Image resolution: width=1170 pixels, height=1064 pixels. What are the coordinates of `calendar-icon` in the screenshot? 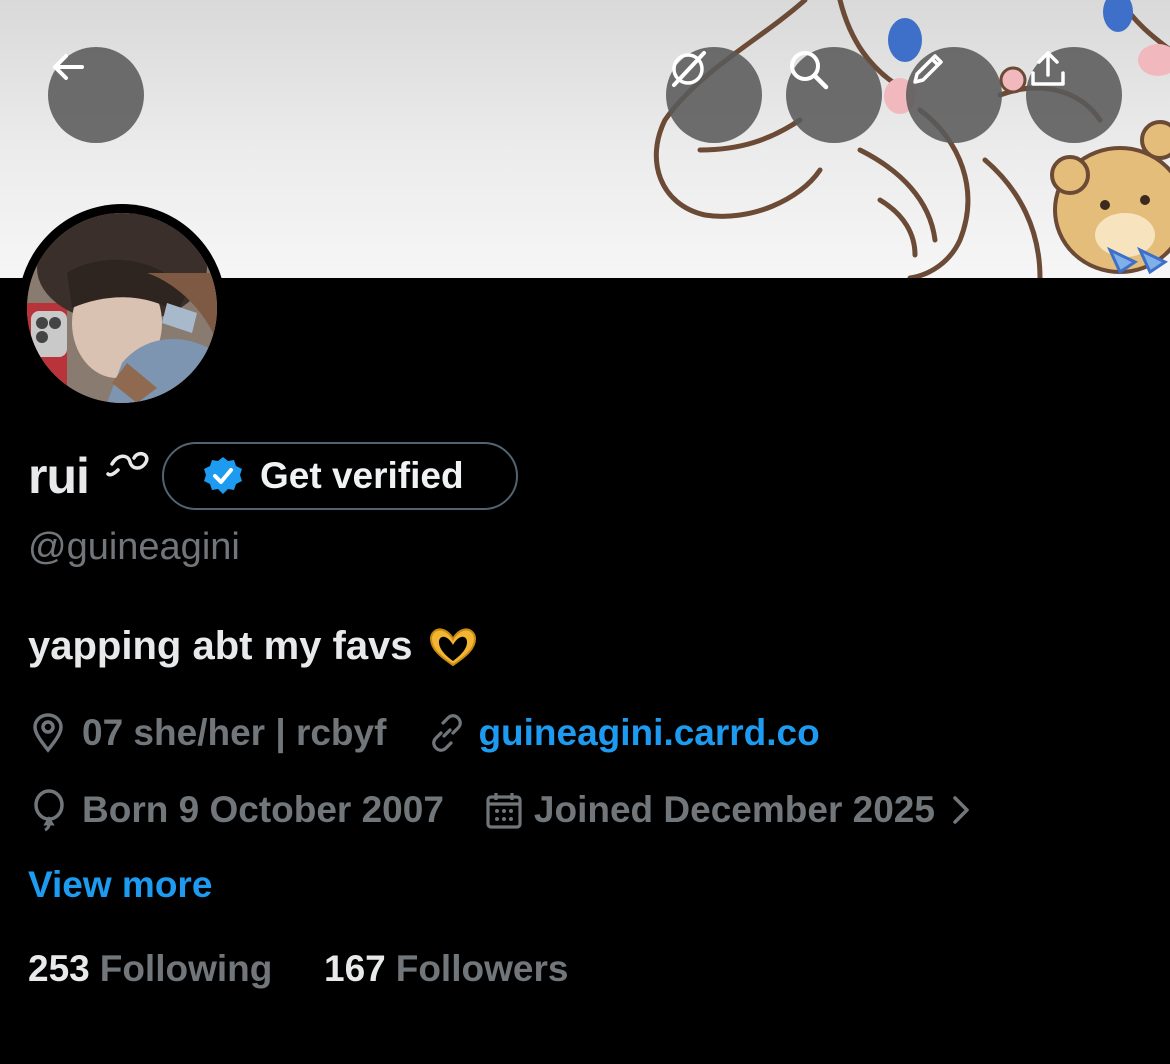 It's located at (504, 811).